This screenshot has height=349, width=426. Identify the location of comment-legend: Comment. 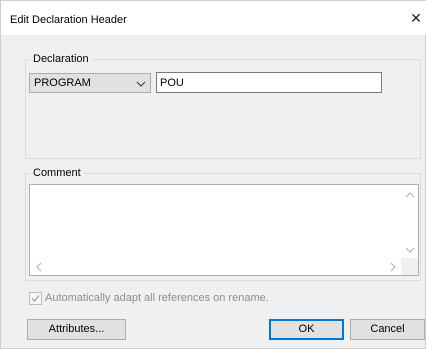
(57, 173).